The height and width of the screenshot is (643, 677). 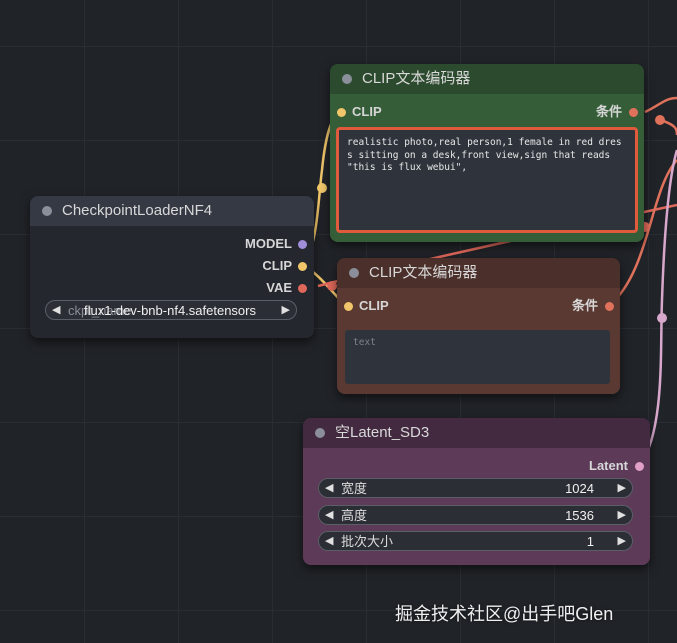 I want to click on batch-size-value: 1, so click(x=590, y=541).